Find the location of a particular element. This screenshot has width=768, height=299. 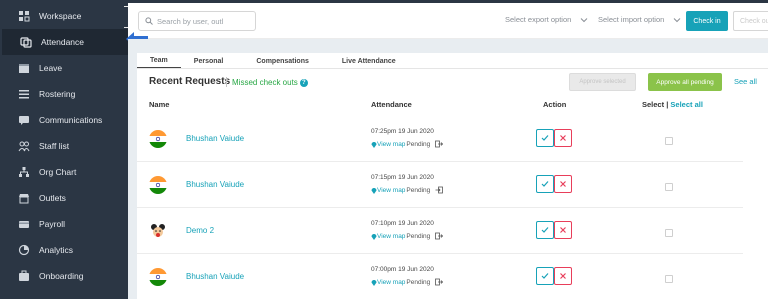

export-select-label: Select export option is located at coordinates (538, 19).